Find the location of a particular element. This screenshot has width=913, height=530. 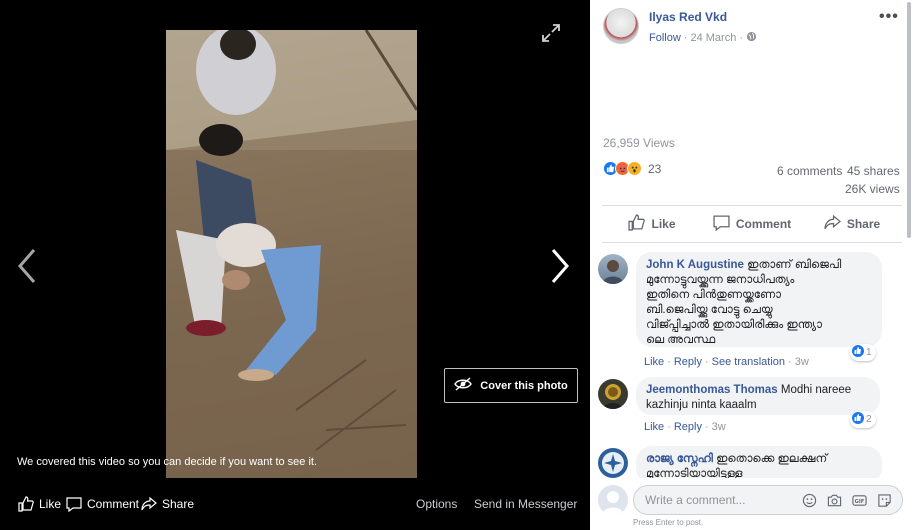

scrollbar-thumb is located at coordinates (909, 120).